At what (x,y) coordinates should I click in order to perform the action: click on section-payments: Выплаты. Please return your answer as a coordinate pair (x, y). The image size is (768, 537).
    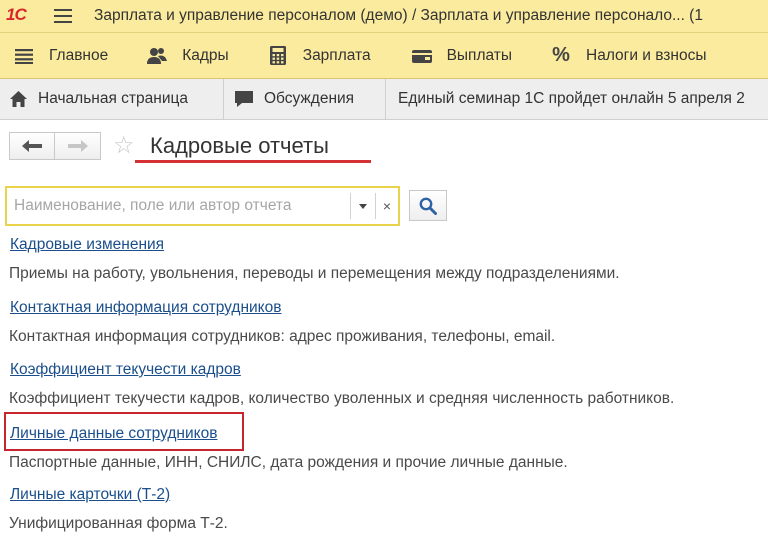
    Looking at the image, I should click on (461, 55).